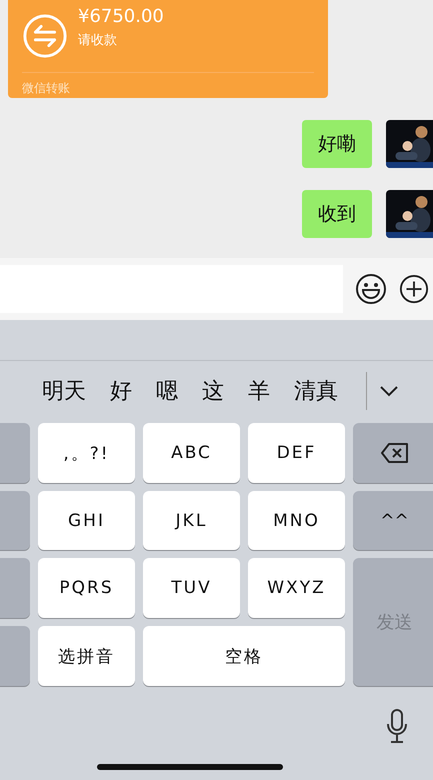 This screenshot has height=780, width=433. Describe the element at coordinates (244, 656) in the screenshot. I see `keyboard-key: 空格` at that location.